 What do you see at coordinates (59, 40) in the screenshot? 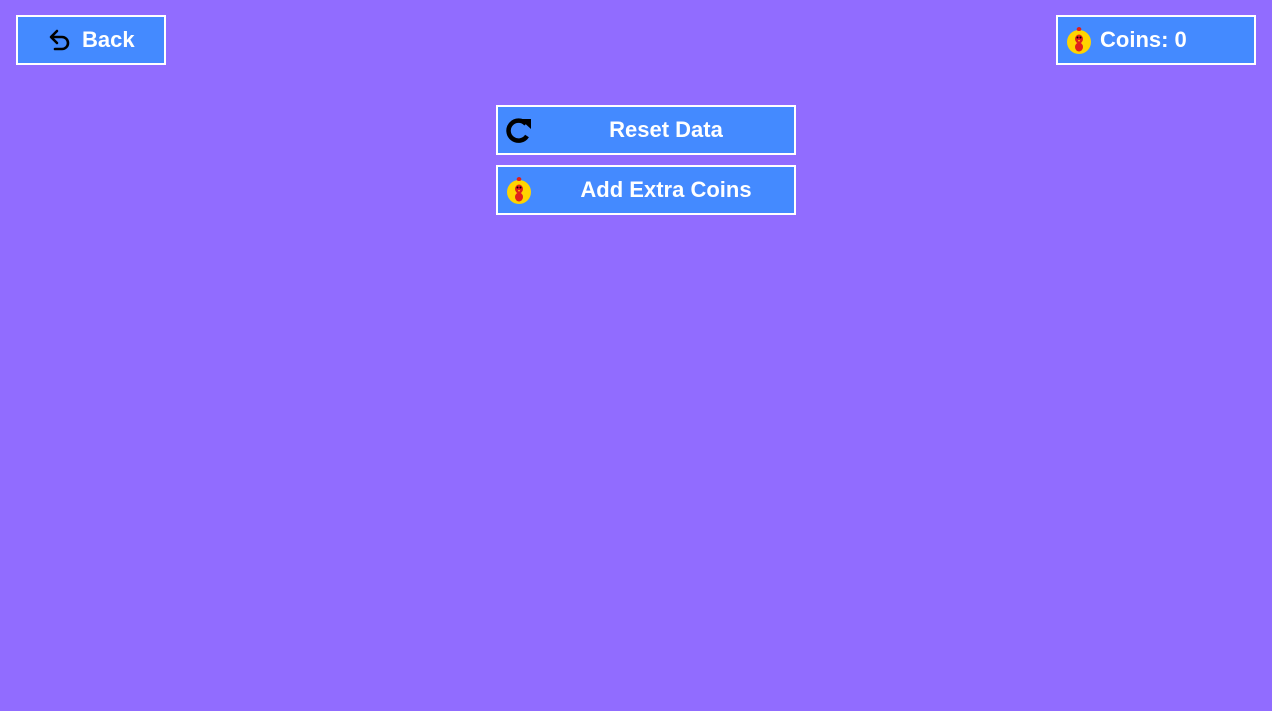
I see `undo-arrow-icon` at bounding box center [59, 40].